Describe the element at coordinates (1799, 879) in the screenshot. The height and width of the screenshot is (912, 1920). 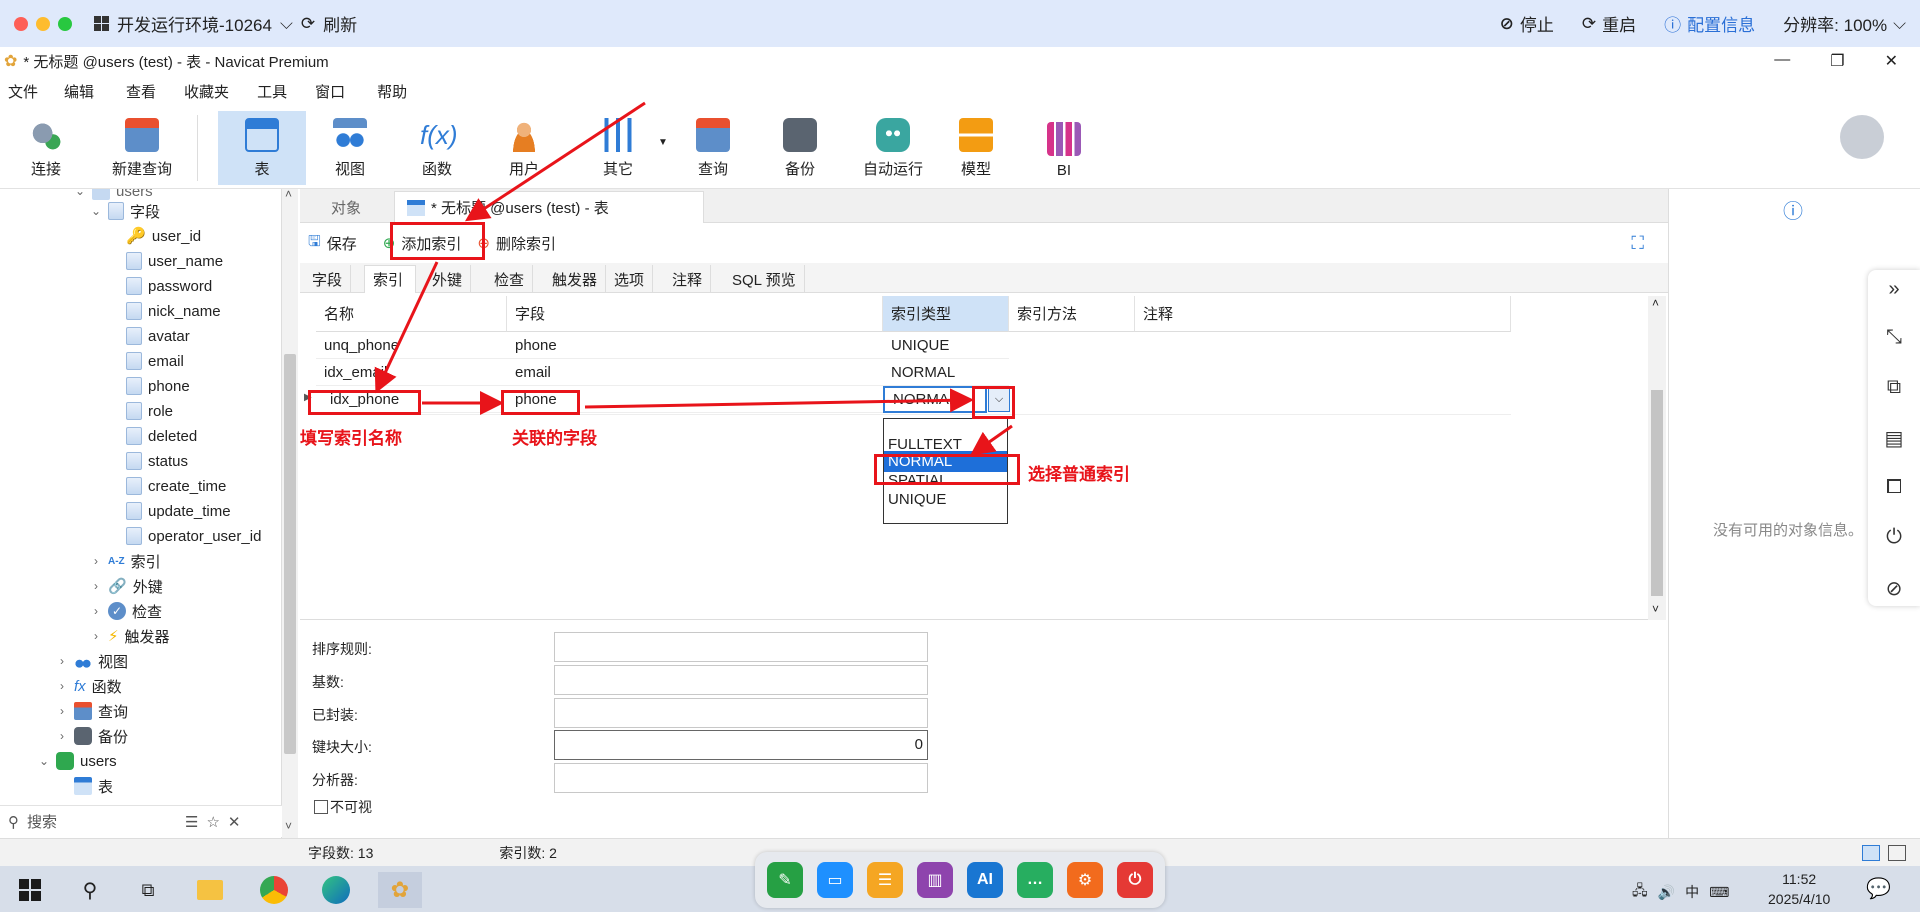
I see `clock-time: 11:52` at that location.